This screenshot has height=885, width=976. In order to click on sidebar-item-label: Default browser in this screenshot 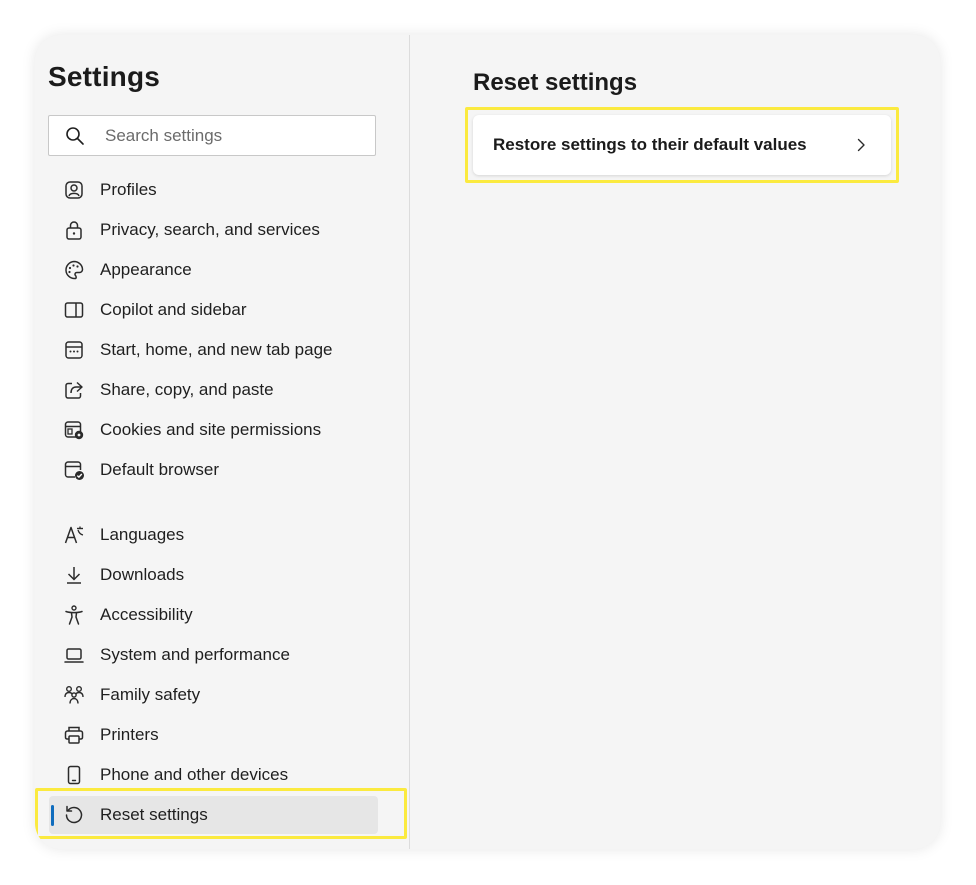, I will do `click(160, 469)`.